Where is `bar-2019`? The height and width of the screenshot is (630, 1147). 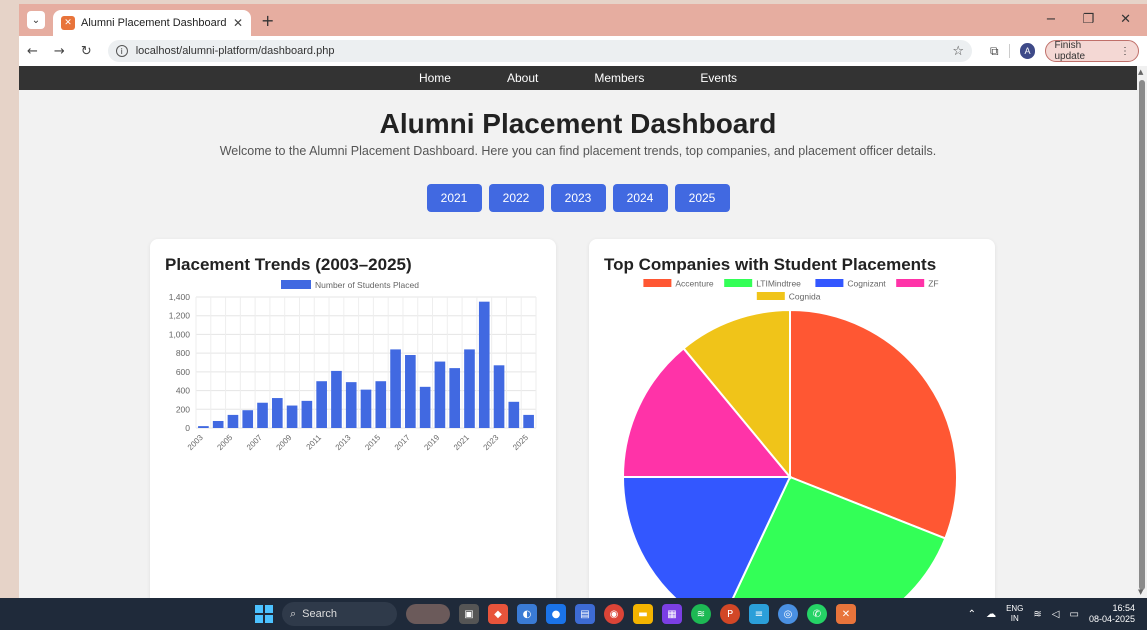
bar-2019 is located at coordinates (440, 394).